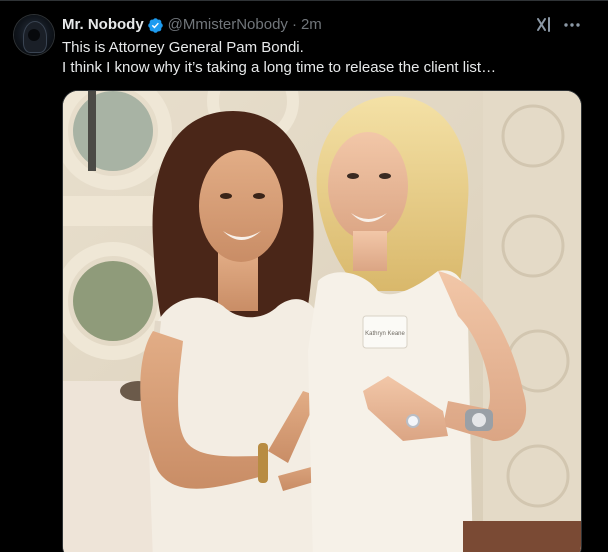 The height and width of the screenshot is (552, 608). What do you see at coordinates (544, 25) in the screenshot?
I see `grok-icon` at bounding box center [544, 25].